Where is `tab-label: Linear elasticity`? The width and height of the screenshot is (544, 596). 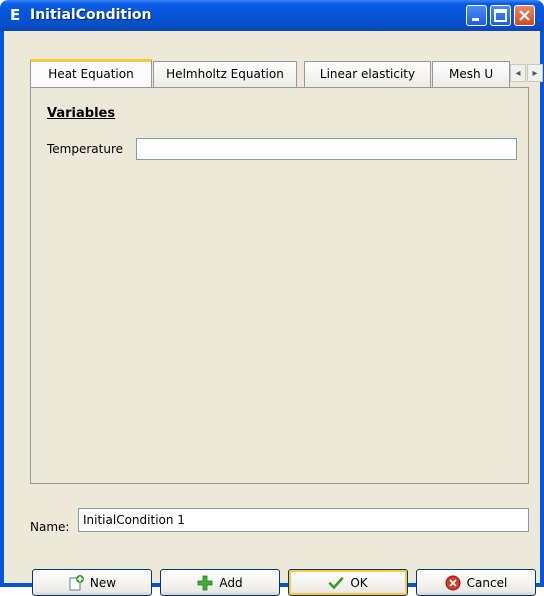
tab-label: Linear elasticity is located at coordinates (367, 74).